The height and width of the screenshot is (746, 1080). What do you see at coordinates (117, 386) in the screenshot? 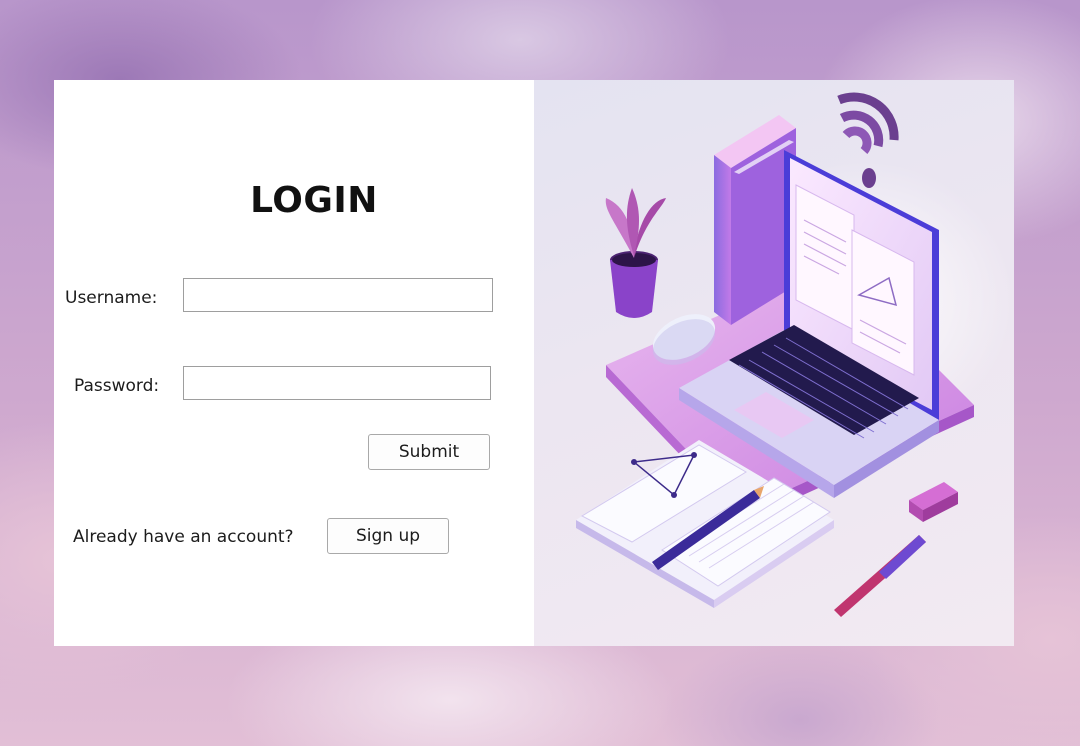
I see `password-label: Password:` at bounding box center [117, 386].